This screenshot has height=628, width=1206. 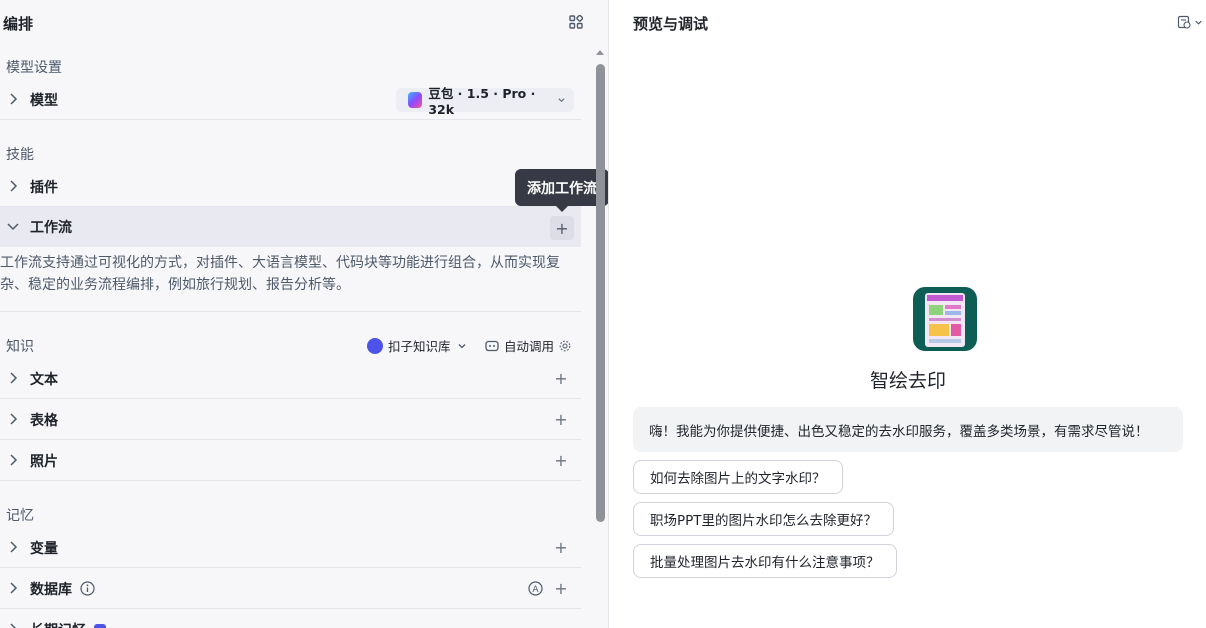 What do you see at coordinates (562, 228) in the screenshot?
I see `add-workflow-button: +` at bounding box center [562, 228].